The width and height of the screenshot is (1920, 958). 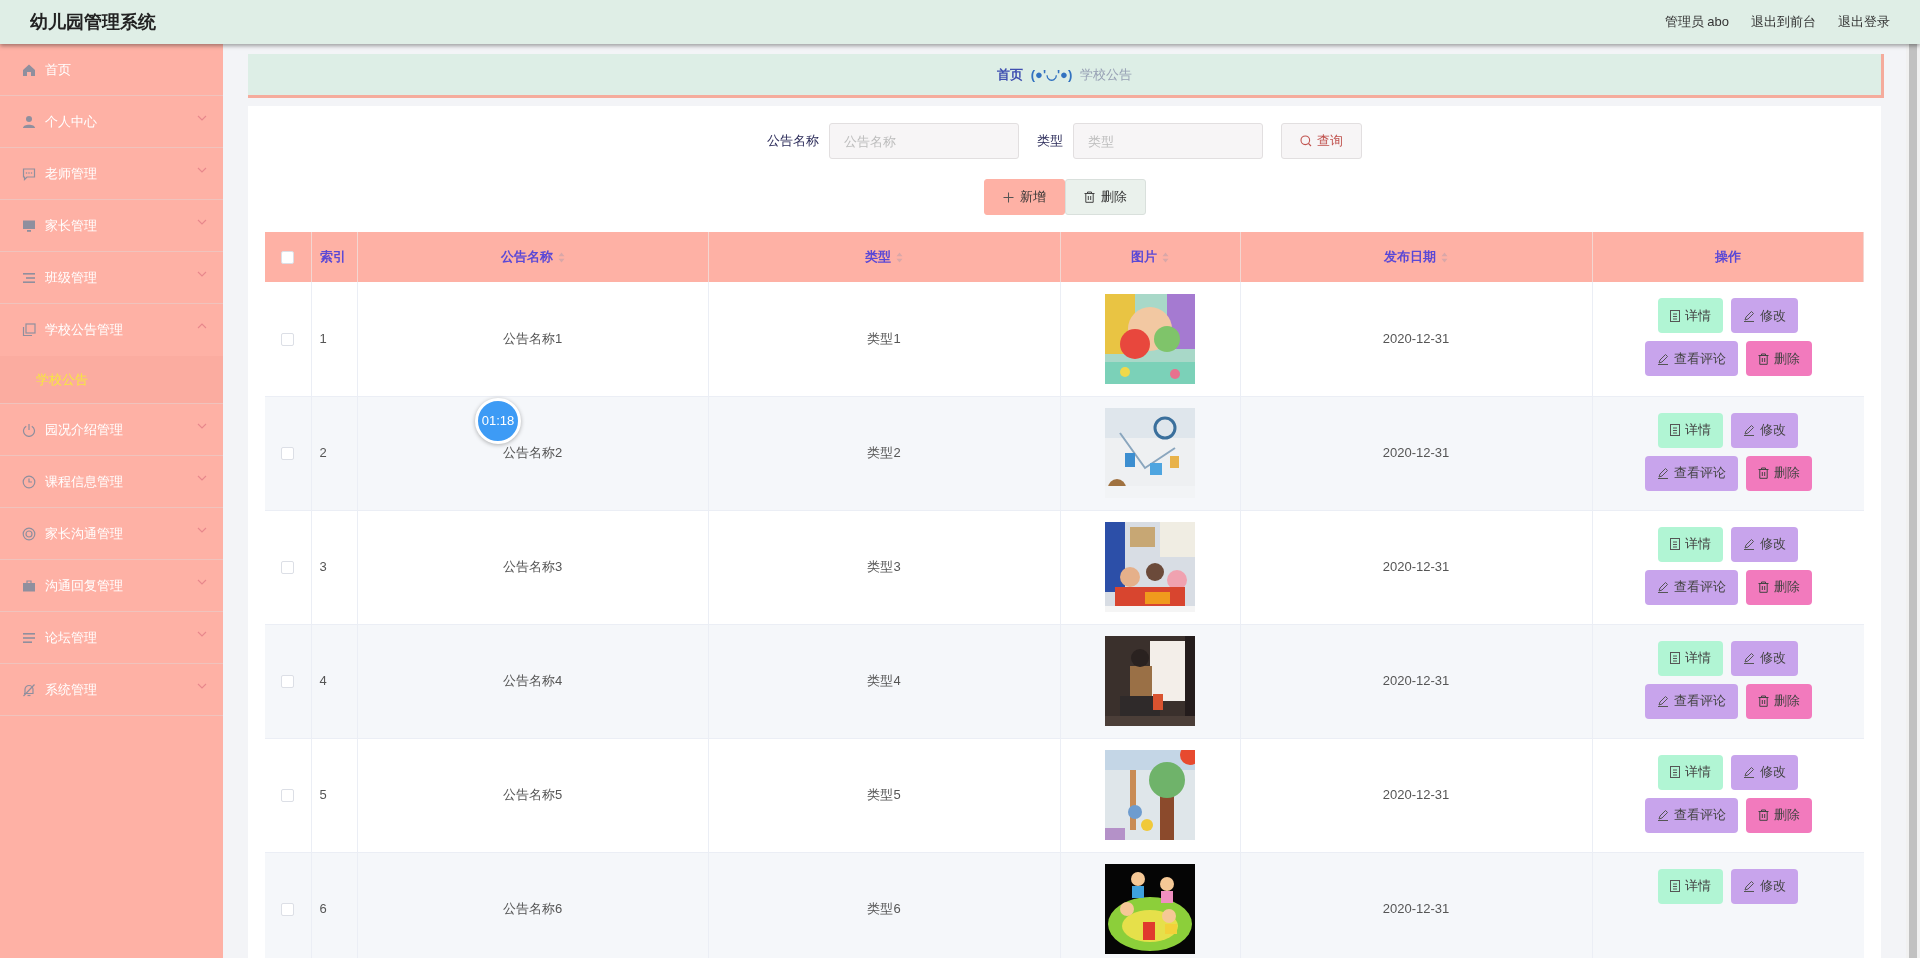 I want to click on table-cell: 6, so click(x=323, y=909).